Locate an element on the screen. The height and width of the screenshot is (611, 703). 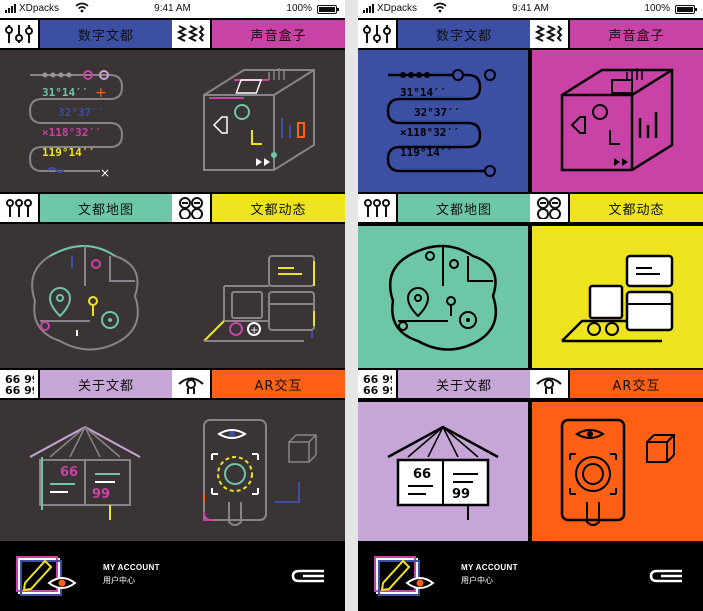
tile-digital: 31°14′′ + 32°37′′ ×118°32′′ 119°14′′ × is located at coordinates (85, 121).